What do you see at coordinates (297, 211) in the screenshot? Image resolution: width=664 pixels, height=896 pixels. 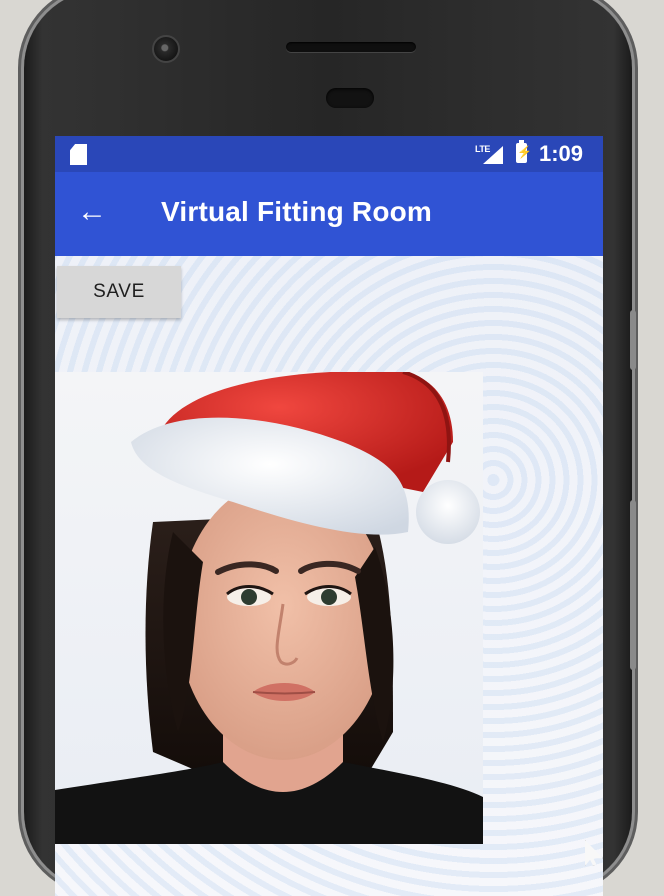 I see `page-title: Virtual Fitting Room` at bounding box center [297, 211].